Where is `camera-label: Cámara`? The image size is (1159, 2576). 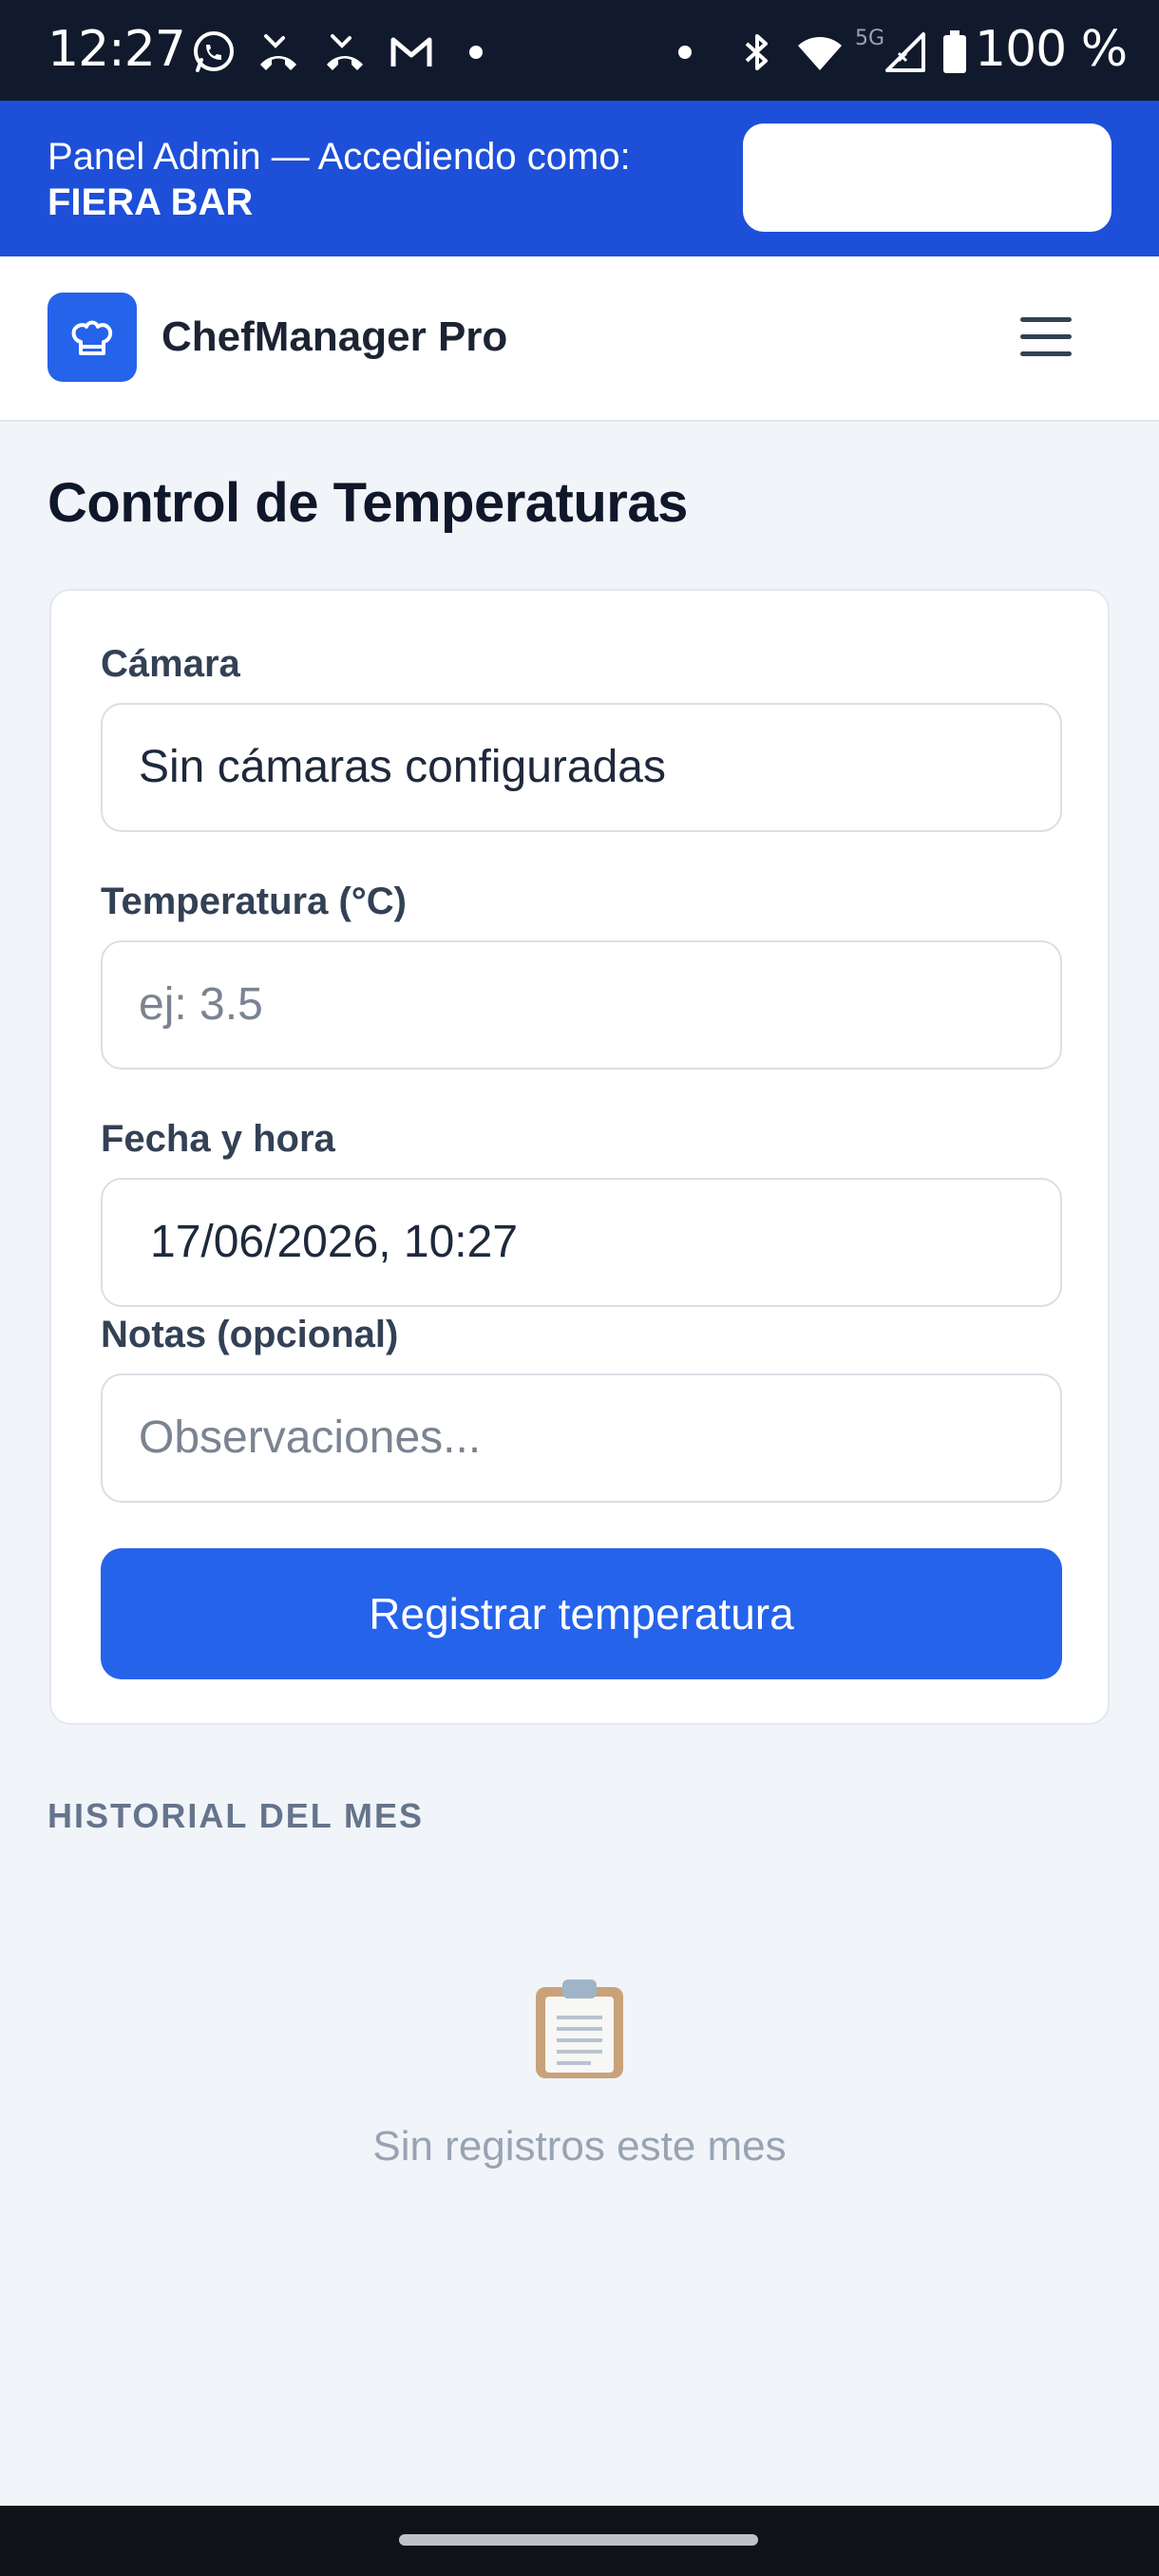
camera-label: Cámara is located at coordinates (170, 664).